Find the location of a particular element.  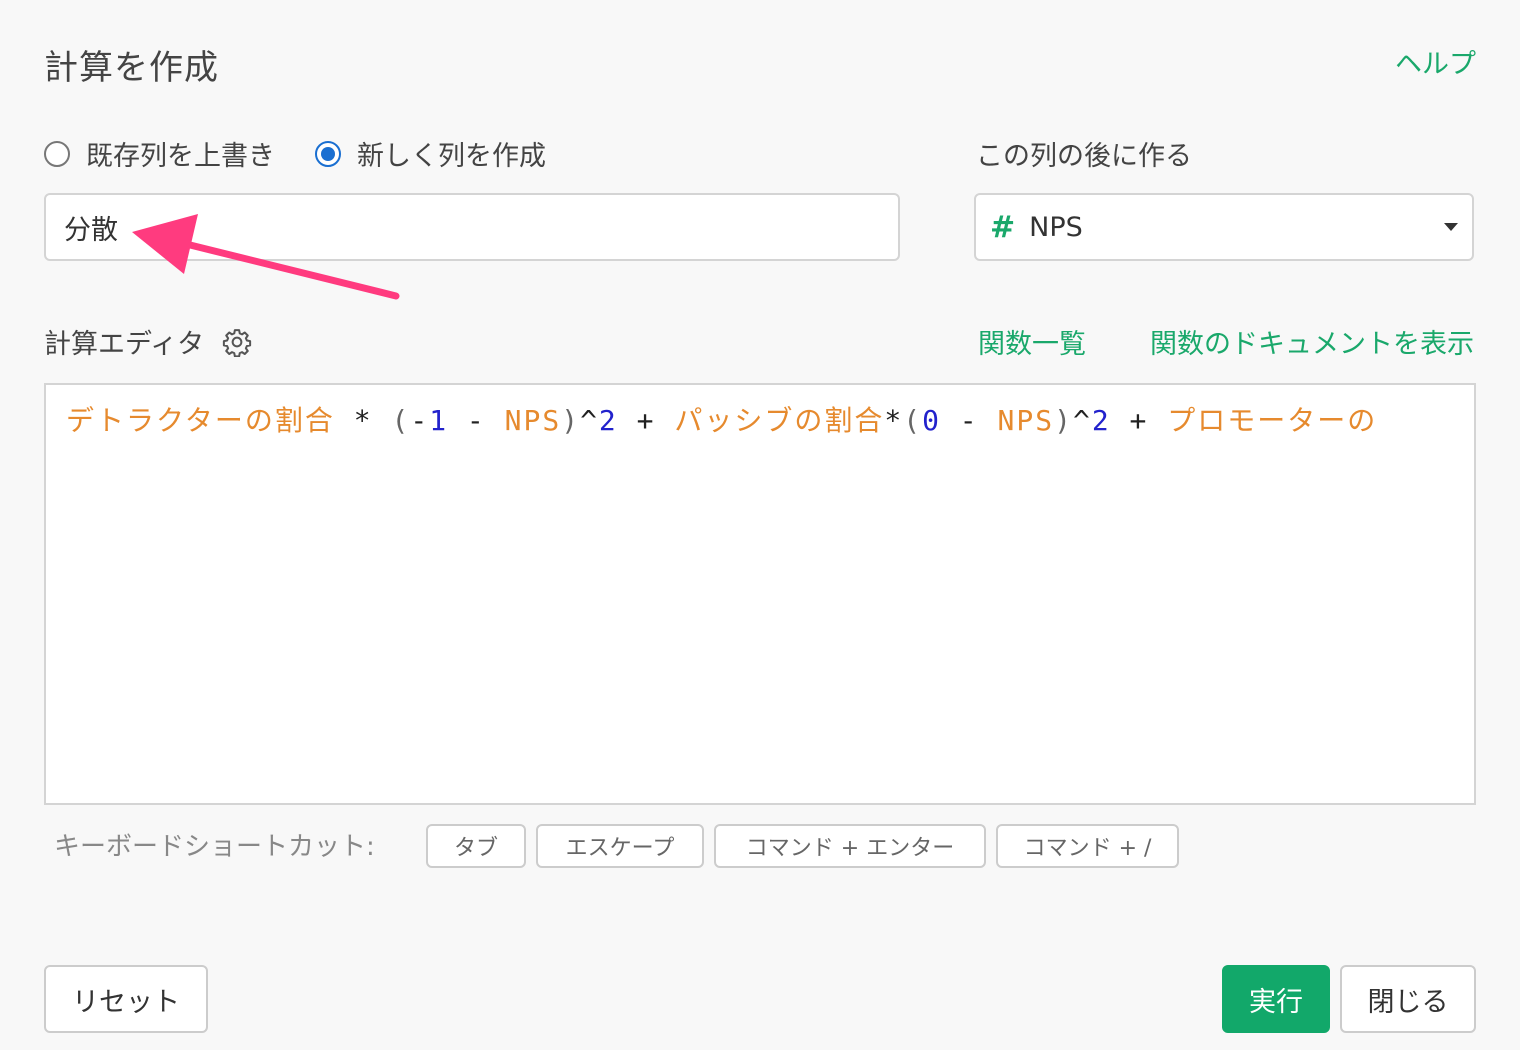

shortcut-key-command-slash: コマンド + / is located at coordinates (1087, 846).